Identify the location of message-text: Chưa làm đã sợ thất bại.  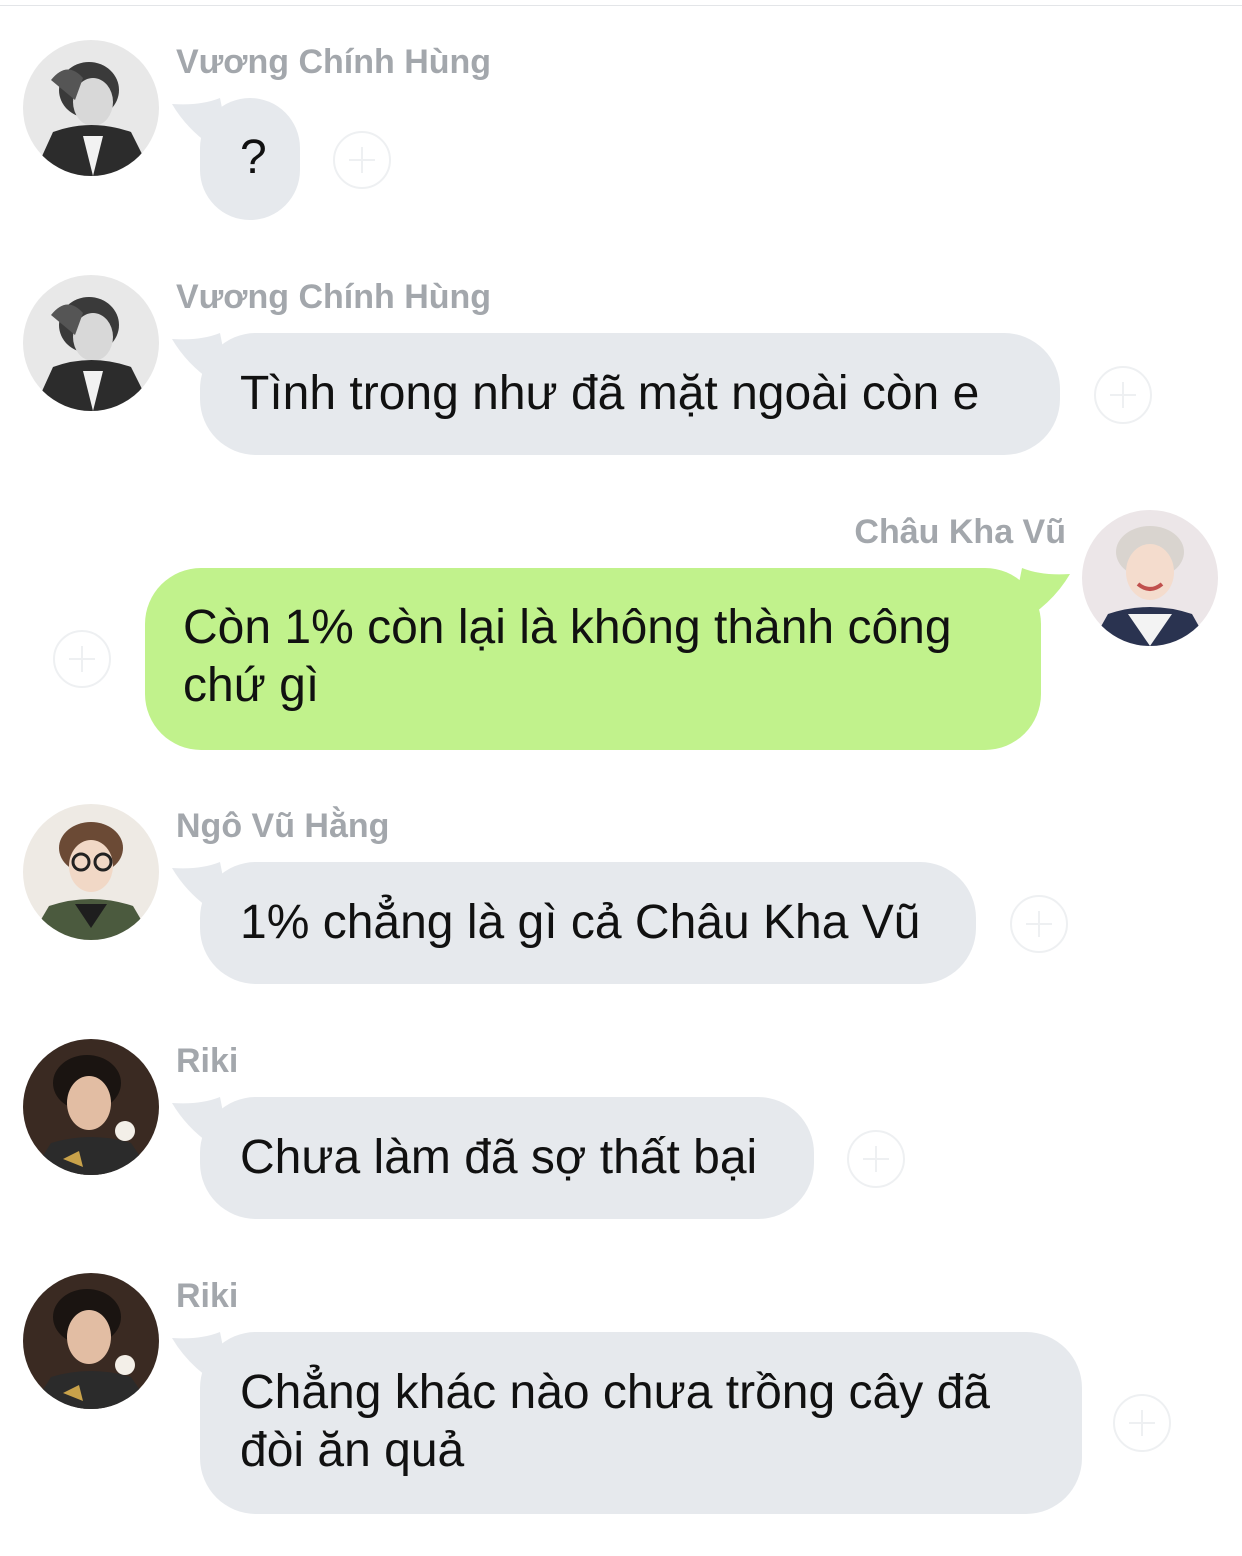
(499, 1157).